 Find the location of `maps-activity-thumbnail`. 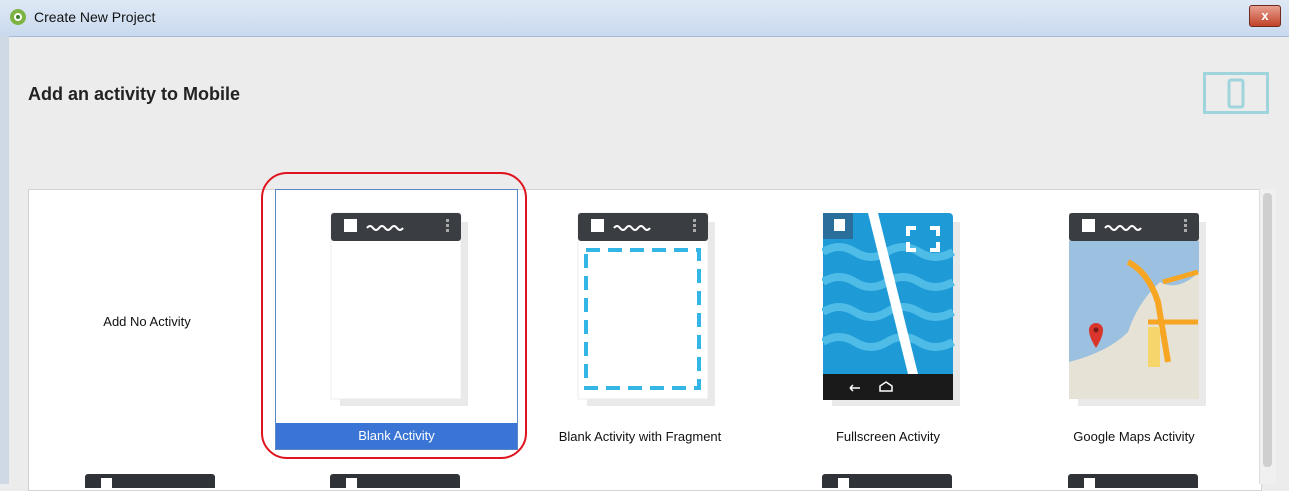

maps-activity-thumbnail is located at coordinates (1137, 309).